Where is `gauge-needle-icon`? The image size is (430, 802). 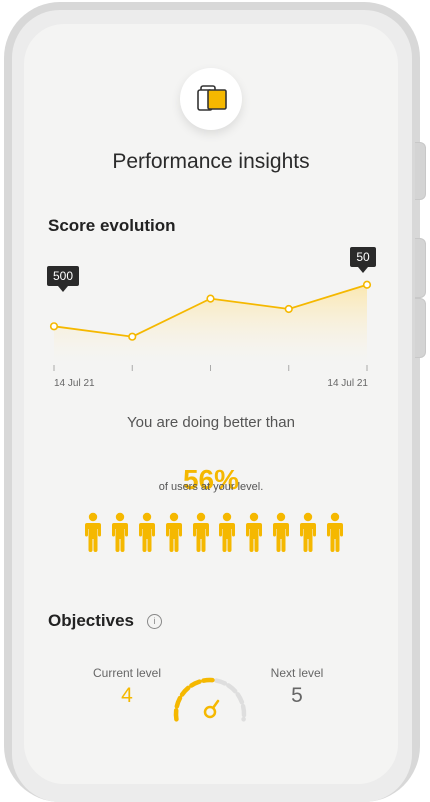 gauge-needle-icon is located at coordinates (211, 709).